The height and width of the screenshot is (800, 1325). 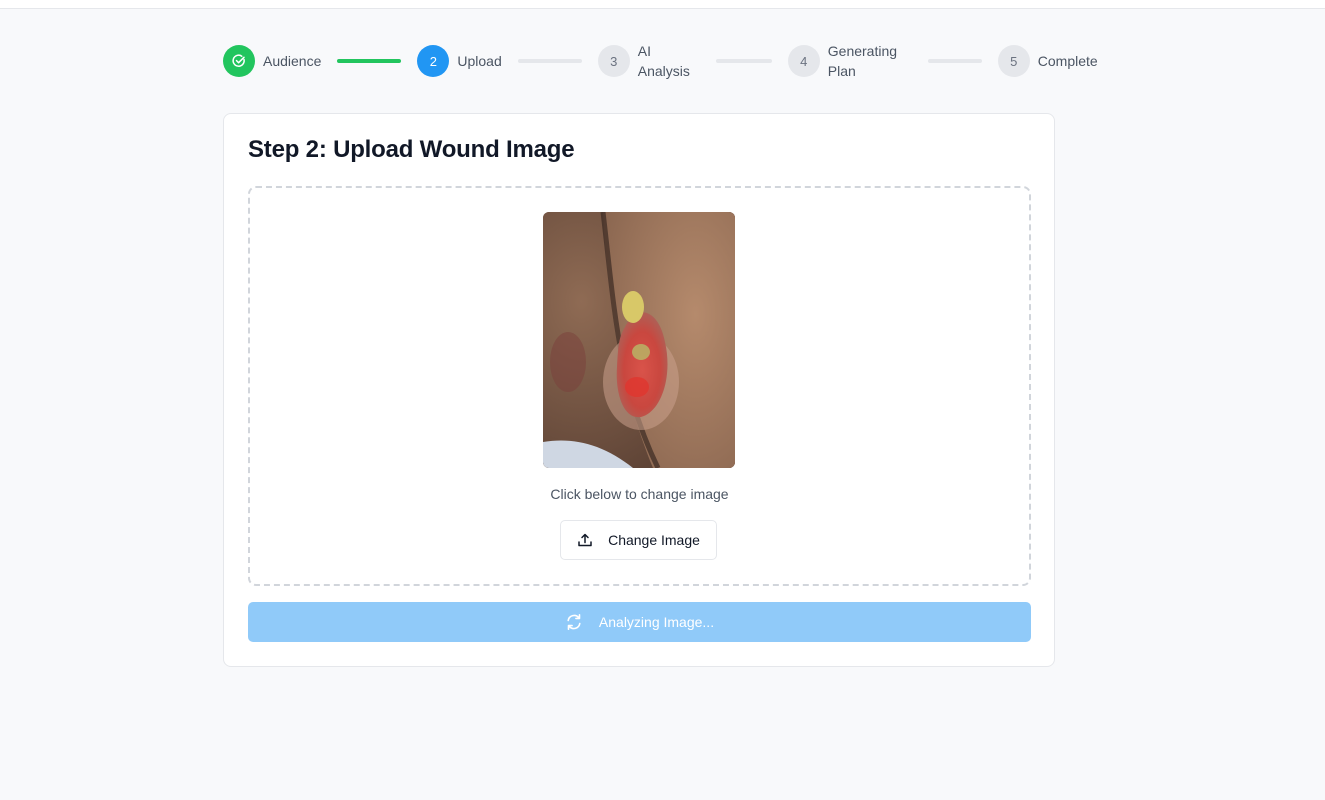 I want to click on change-image-button: Change Image, so click(x=638, y=540).